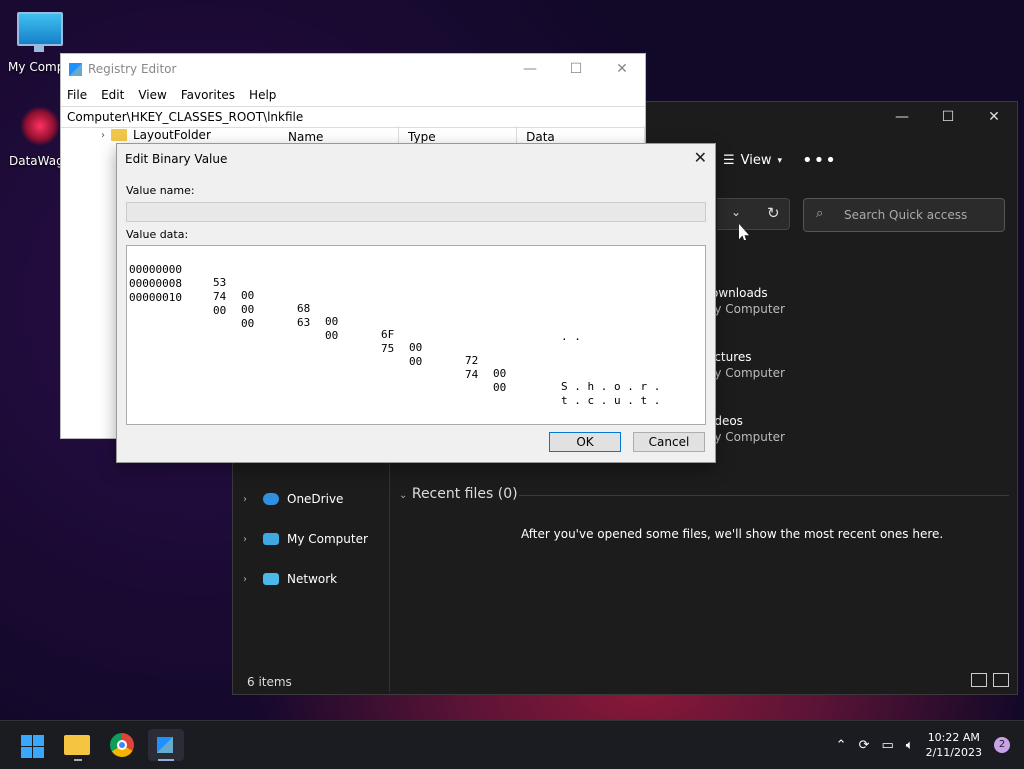  Describe the element at coordinates (773, 213) in the screenshot. I see `refresh-icon: ↻` at that location.